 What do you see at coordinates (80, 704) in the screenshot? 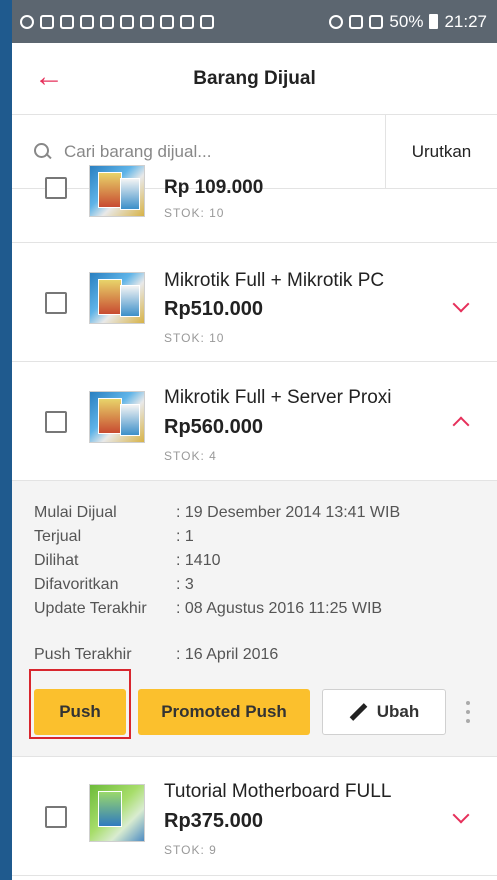
I see `highlight-box` at bounding box center [80, 704].